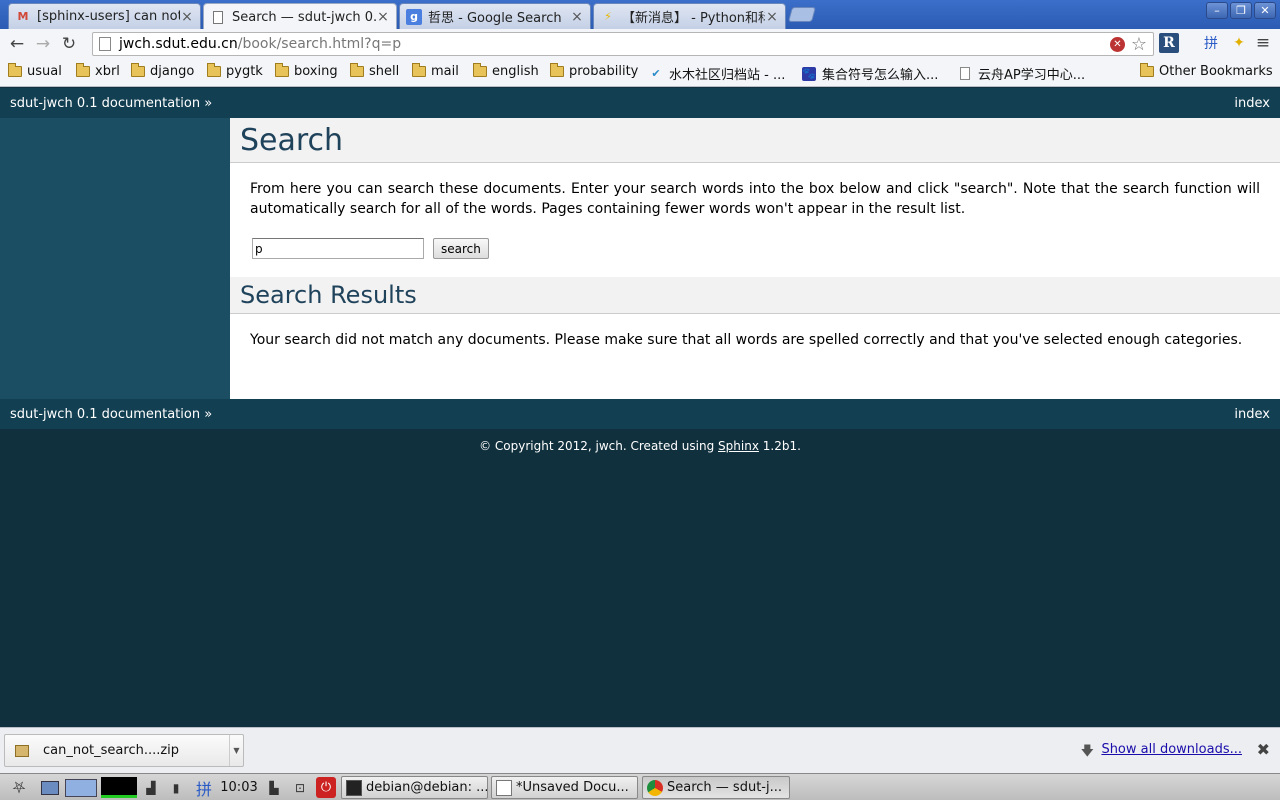  I want to click on reload-button: ↻, so click(69, 44).